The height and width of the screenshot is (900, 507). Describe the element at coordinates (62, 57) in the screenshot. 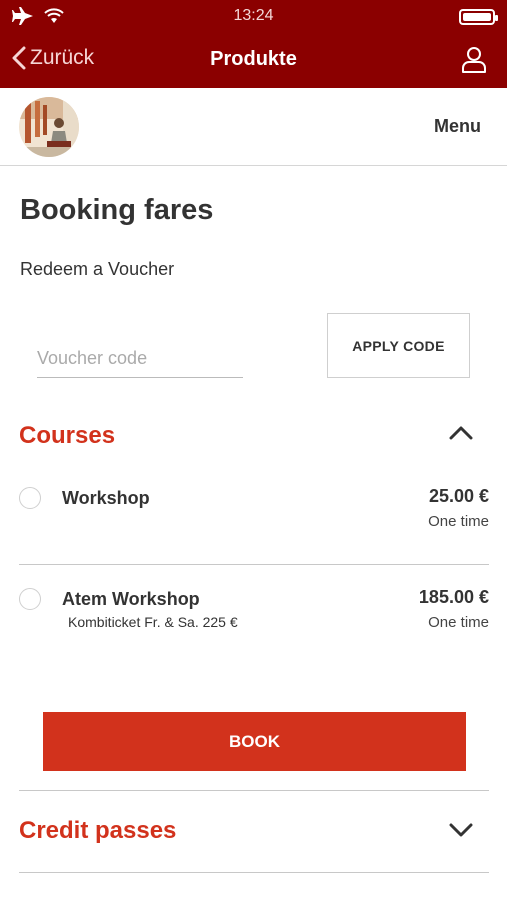

I see `back-label: Zurück` at that location.